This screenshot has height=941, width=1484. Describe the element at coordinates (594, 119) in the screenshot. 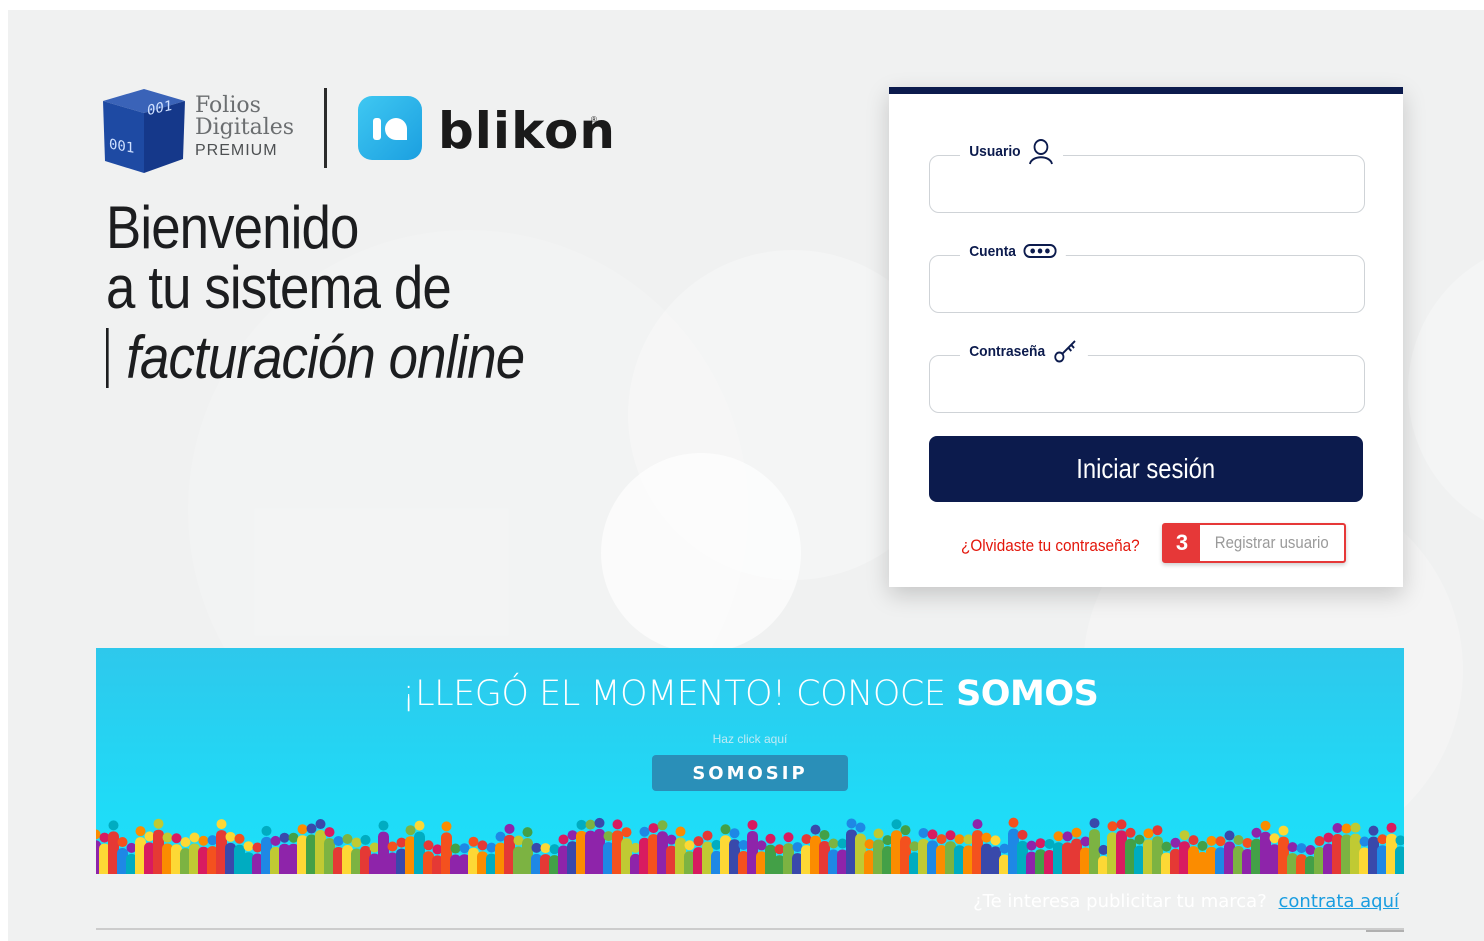

I see `blikon-registered-mark: ®` at that location.